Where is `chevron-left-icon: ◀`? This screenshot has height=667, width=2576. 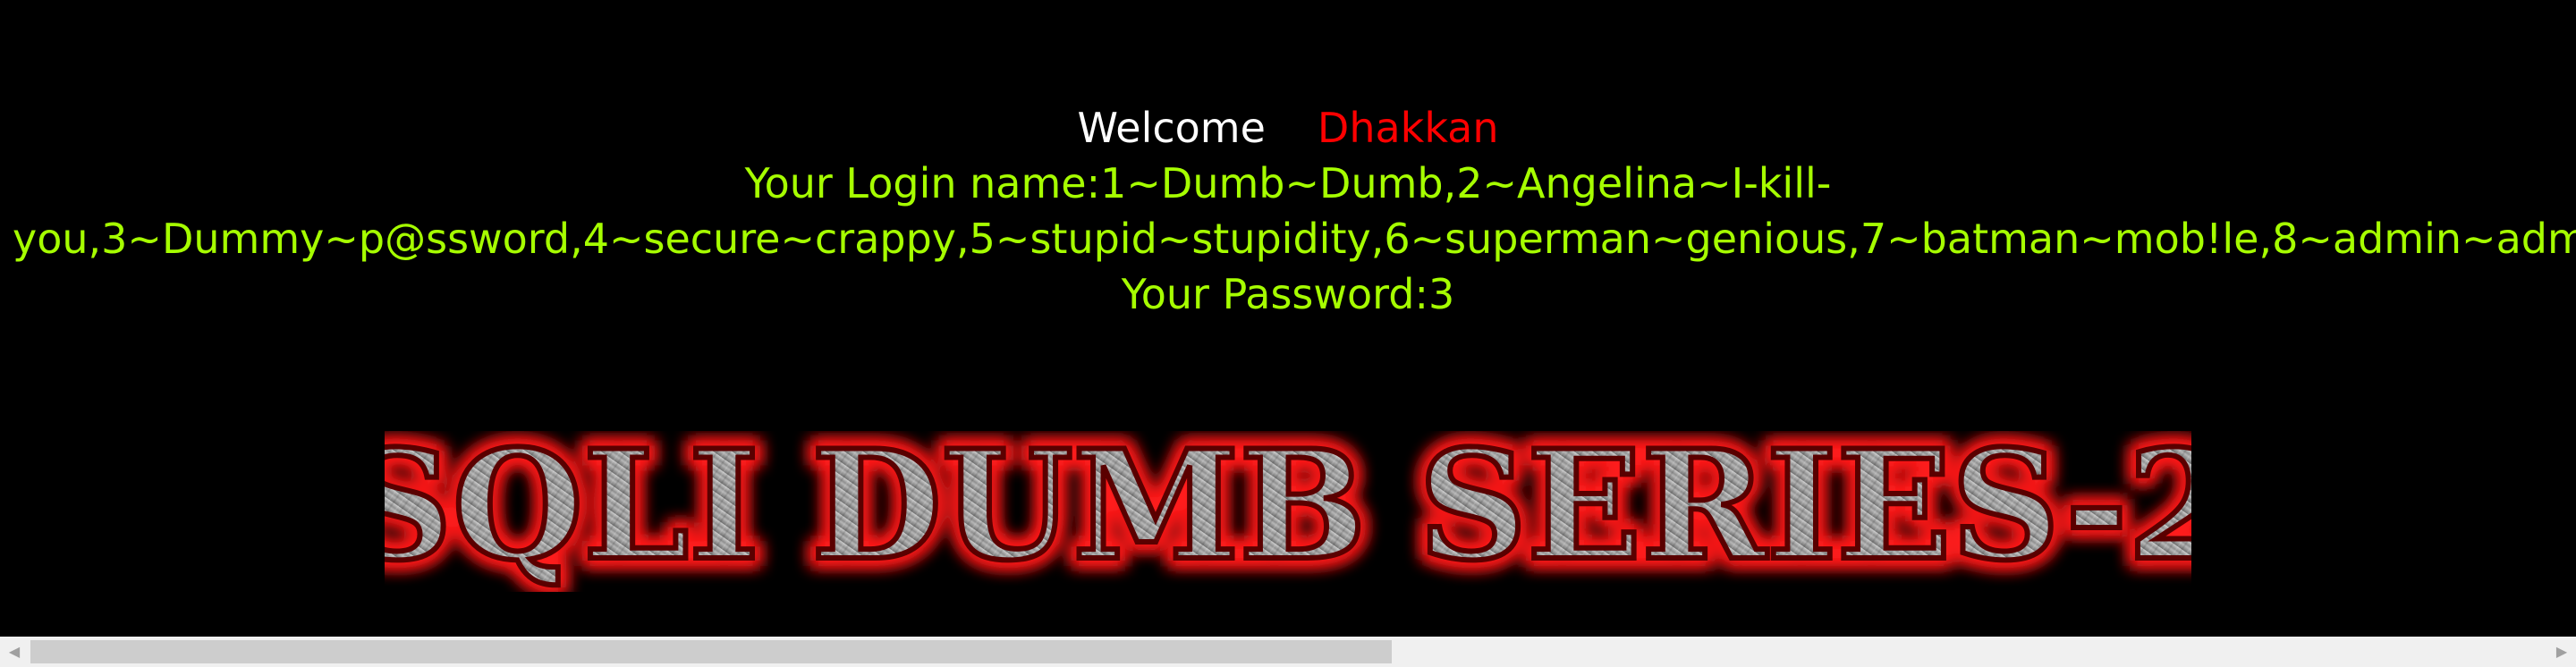 chevron-left-icon: ◀ is located at coordinates (14, 652).